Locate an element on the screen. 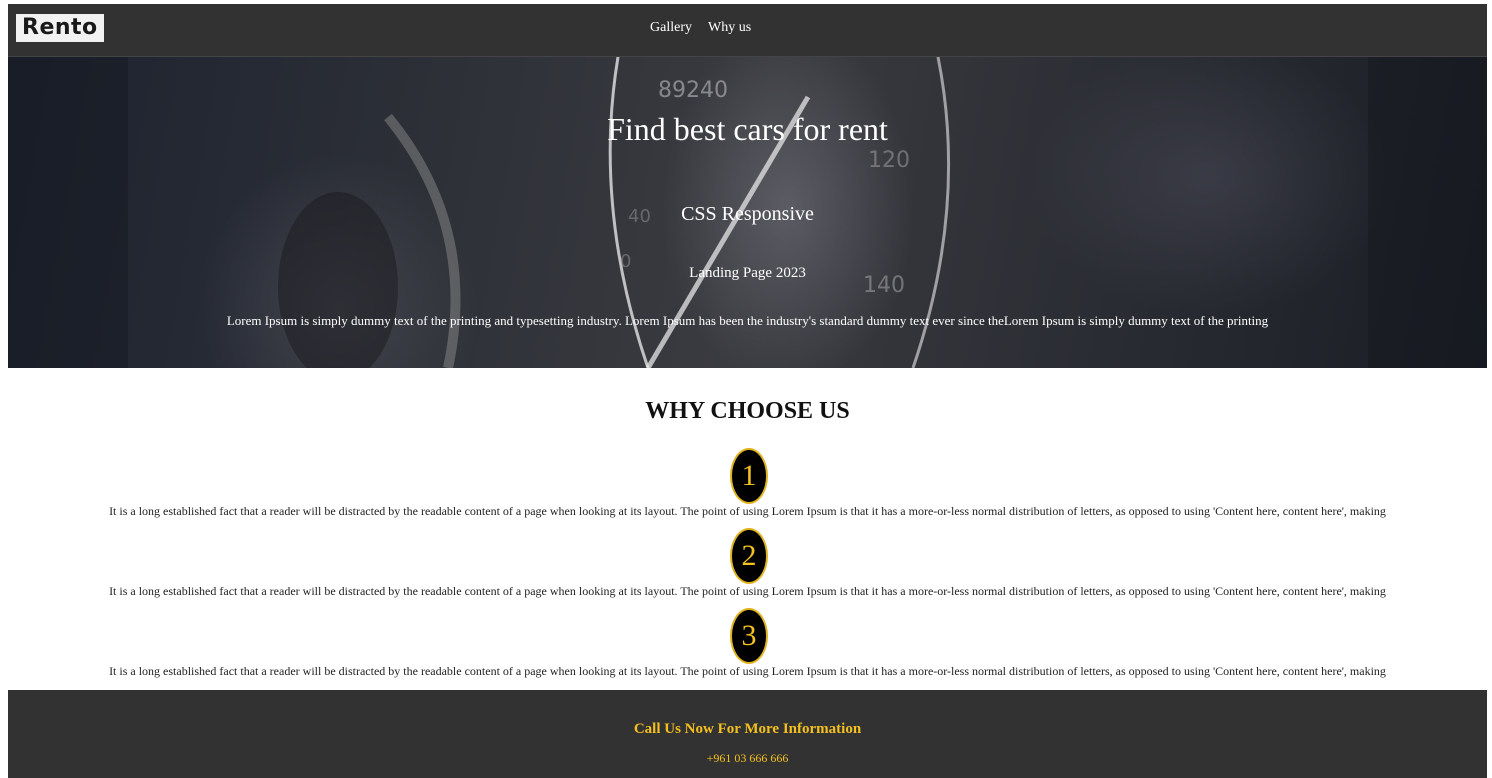 This screenshot has height=778, width=1492. hero-subtitle: CSS Responsive is located at coordinates (747, 214).